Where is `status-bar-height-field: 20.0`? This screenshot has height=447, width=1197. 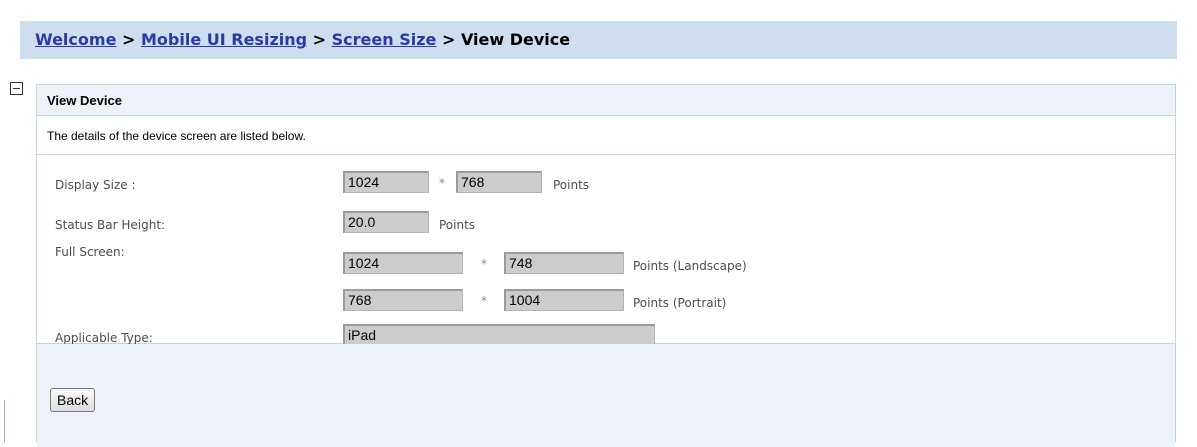 status-bar-height-field: 20.0 is located at coordinates (386, 222).